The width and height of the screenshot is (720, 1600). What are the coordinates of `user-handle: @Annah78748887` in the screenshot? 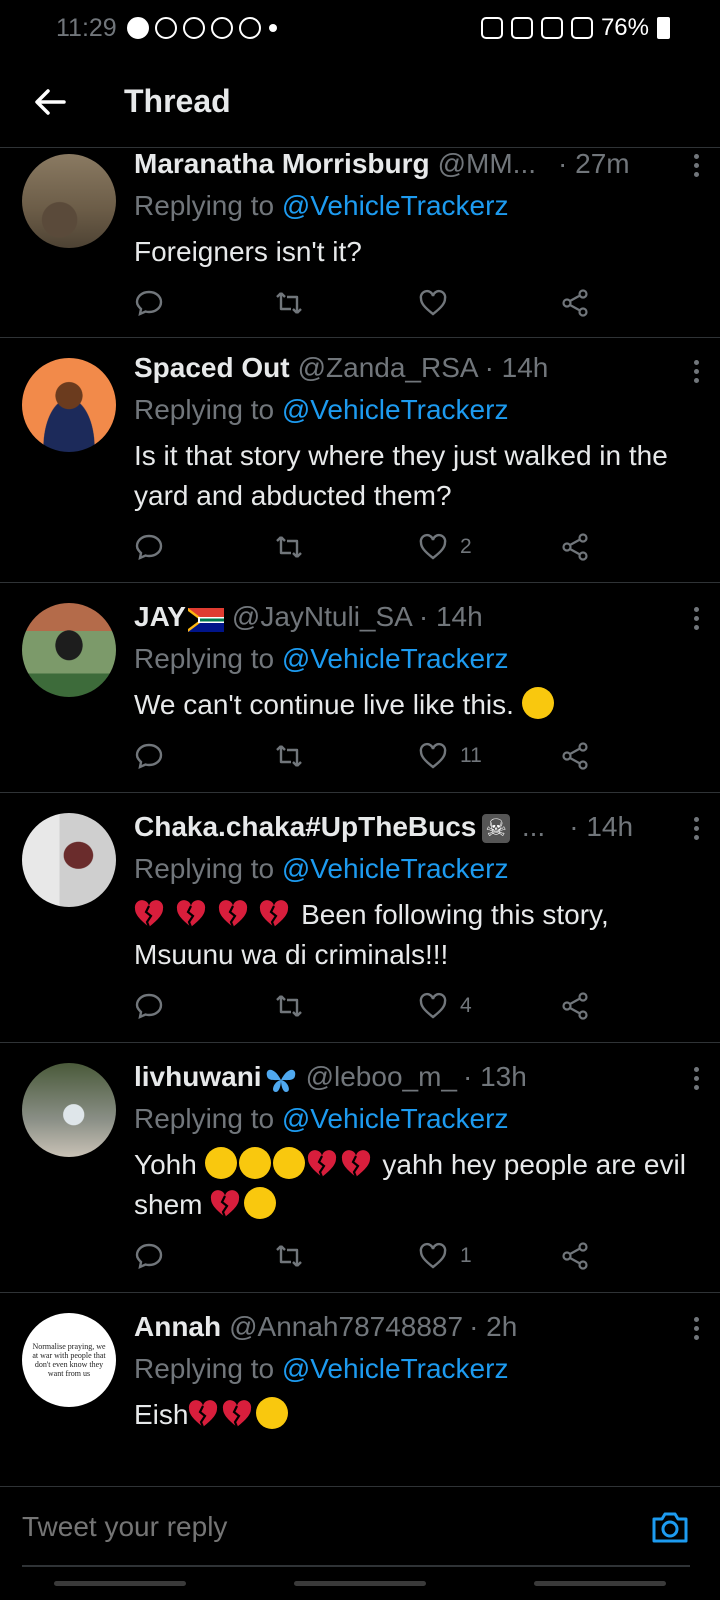 It's located at (346, 1326).